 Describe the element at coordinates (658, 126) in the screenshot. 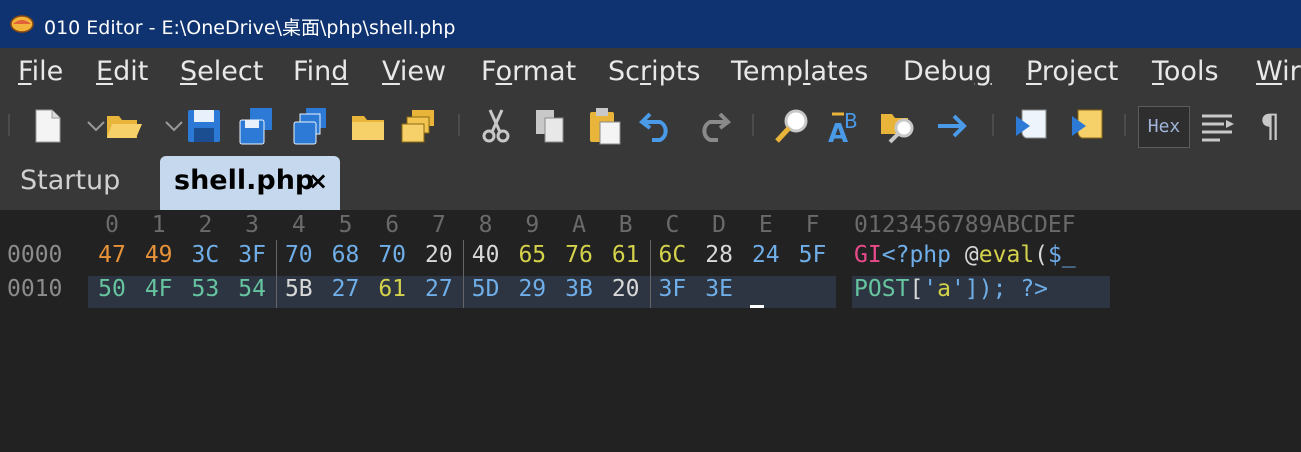

I see `undo-icon` at that location.